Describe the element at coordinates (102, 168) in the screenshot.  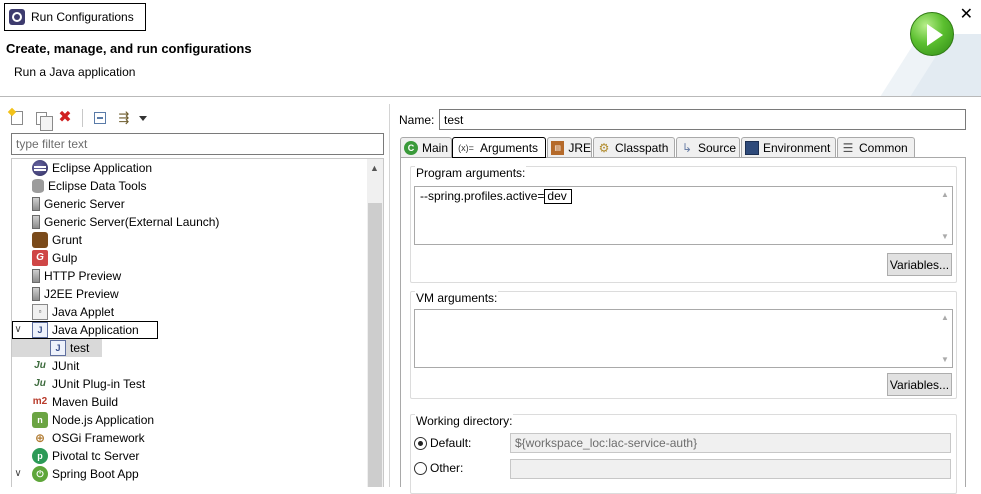
I see `tree-item-label: Eclipse Application` at that location.